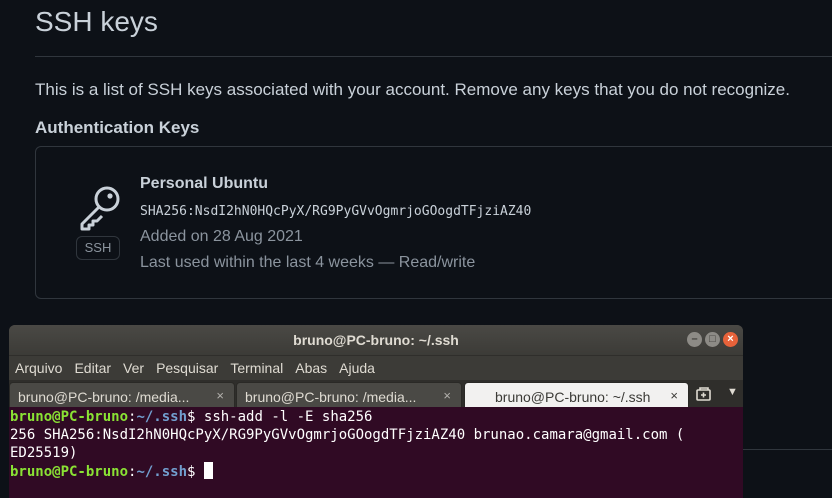  Describe the element at coordinates (732, 392) in the screenshot. I see `tab-menu-chevron-icon: ▼` at that location.